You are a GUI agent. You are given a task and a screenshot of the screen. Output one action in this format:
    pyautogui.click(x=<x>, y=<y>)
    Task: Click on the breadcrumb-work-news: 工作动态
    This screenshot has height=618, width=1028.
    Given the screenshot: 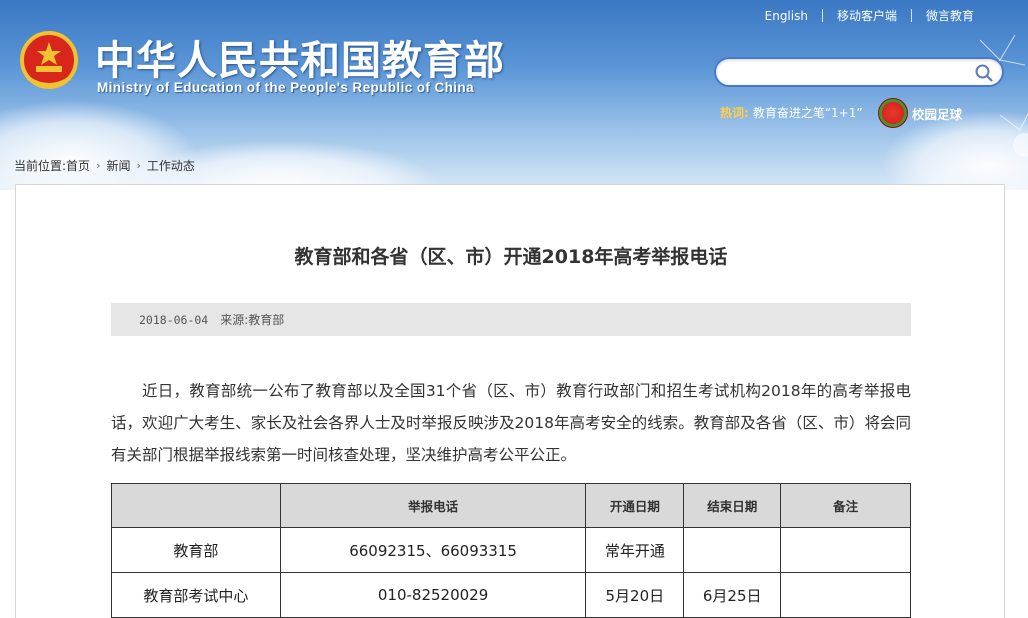 What is the action you would take?
    pyautogui.click(x=171, y=165)
    